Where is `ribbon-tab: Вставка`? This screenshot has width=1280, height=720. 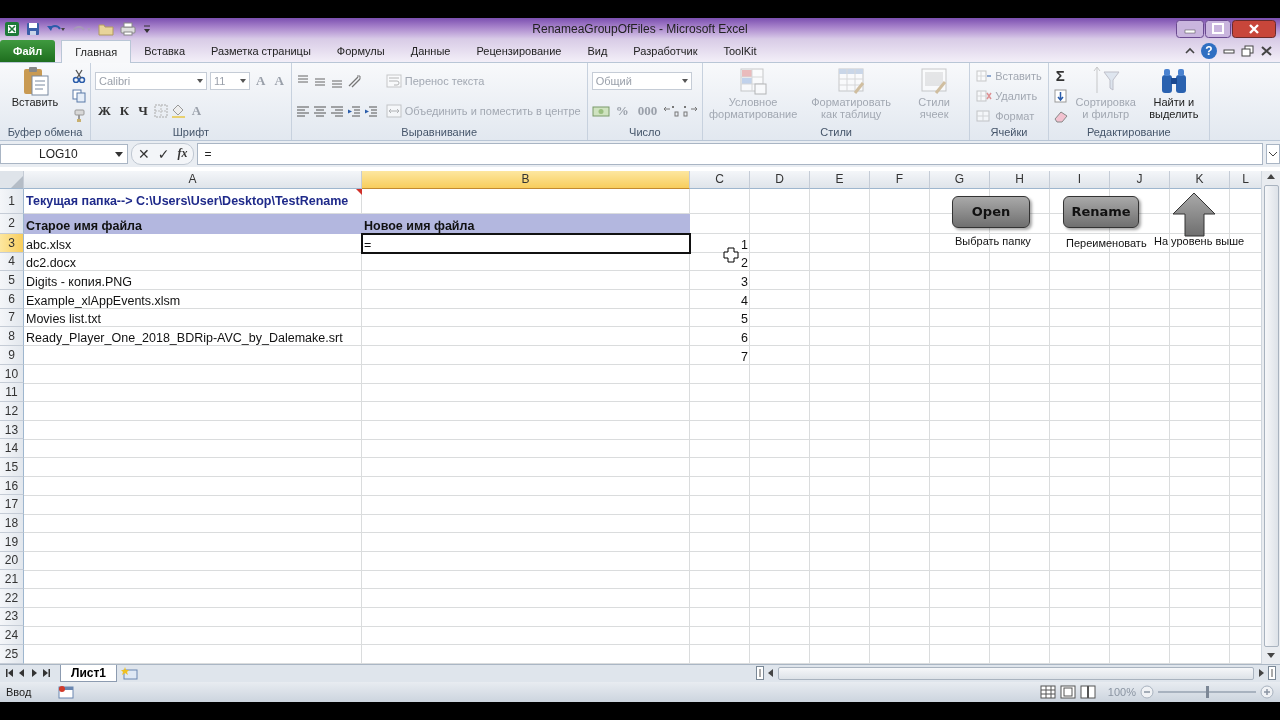
ribbon-tab: Вставка is located at coordinates (165, 51).